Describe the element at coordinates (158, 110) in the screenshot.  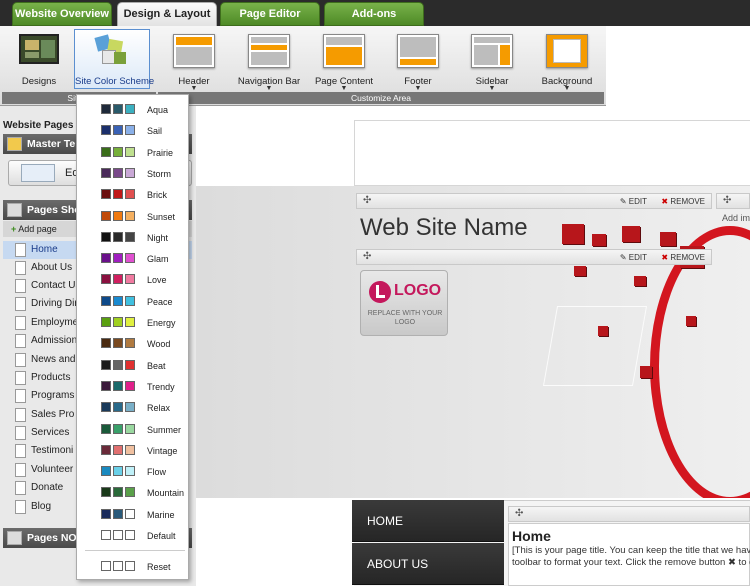
I see `color-scheme-label: Aqua` at that location.